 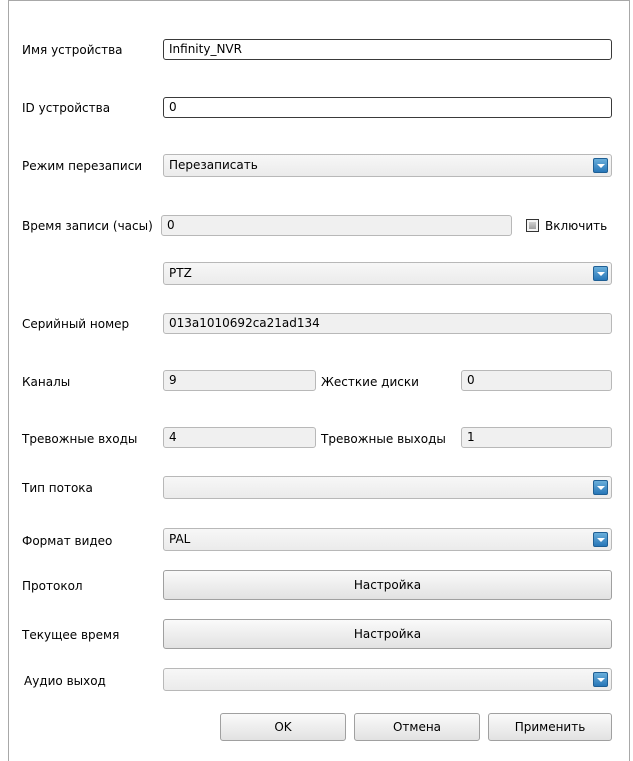 What do you see at coordinates (57, 488) in the screenshot?
I see `stream-type-label: Тип потока` at bounding box center [57, 488].